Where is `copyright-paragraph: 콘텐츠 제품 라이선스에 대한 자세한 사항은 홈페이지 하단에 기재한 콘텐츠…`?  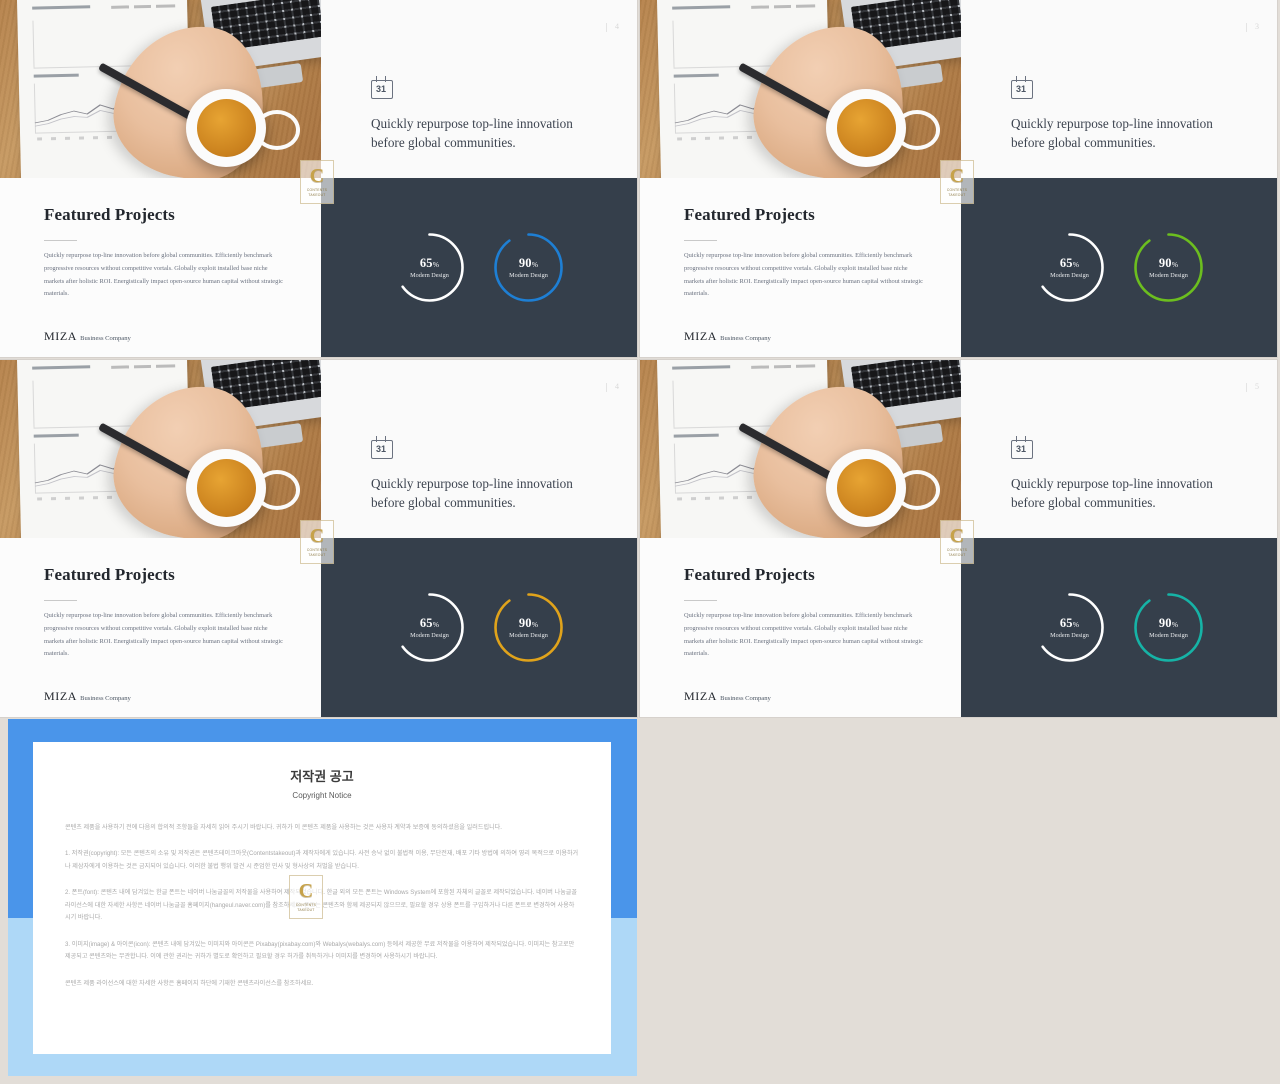
copyright-paragraph: 콘텐츠 제품 라이선스에 대한 자세한 사항은 홈페이지 하단에 기재한 콘텐츠… is located at coordinates (189, 983).